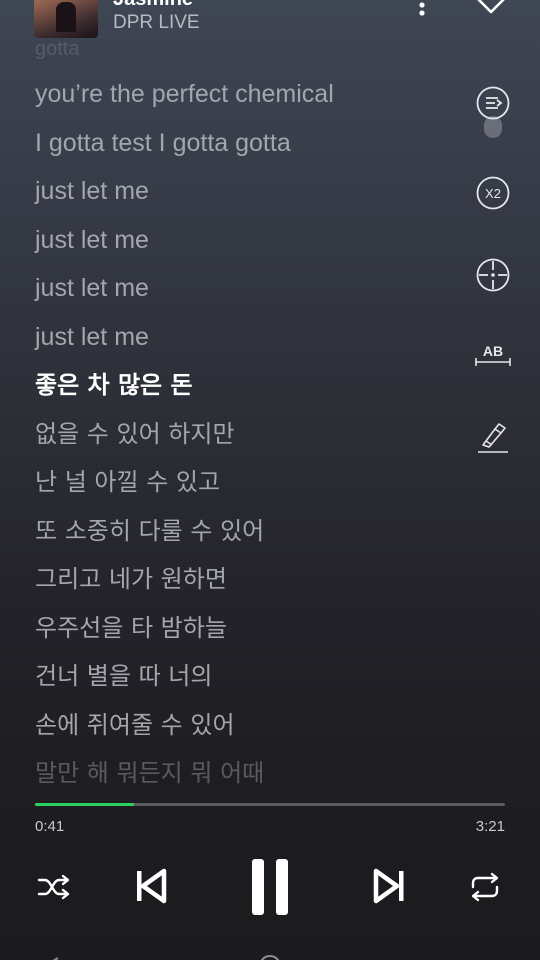  Describe the element at coordinates (270, 952) in the screenshot. I see `bottom-bar-partial` at that location.